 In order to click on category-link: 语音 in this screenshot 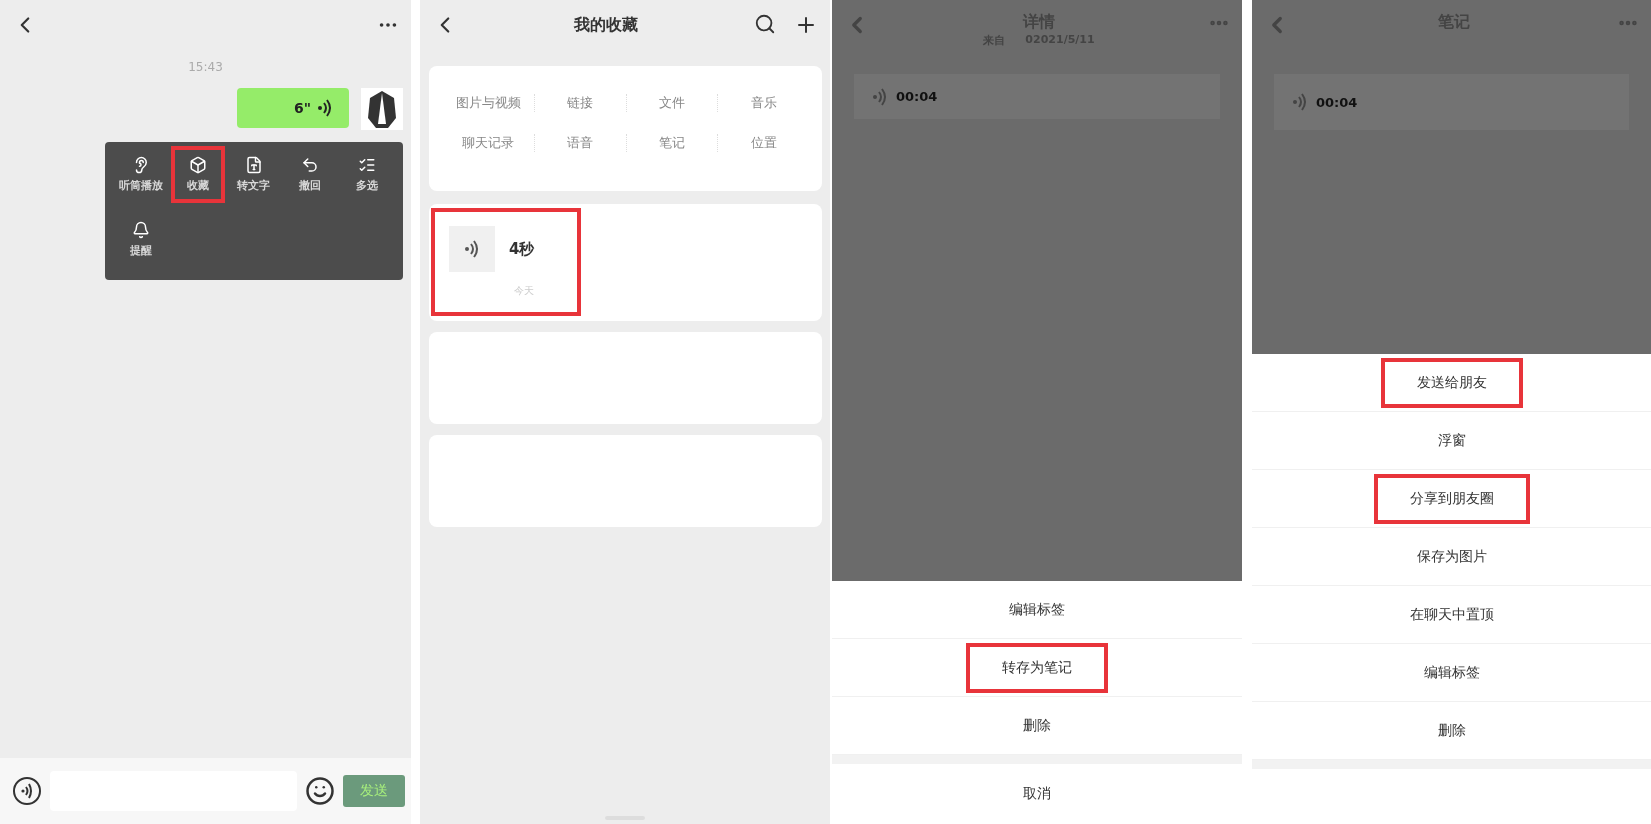, I will do `click(580, 143)`.